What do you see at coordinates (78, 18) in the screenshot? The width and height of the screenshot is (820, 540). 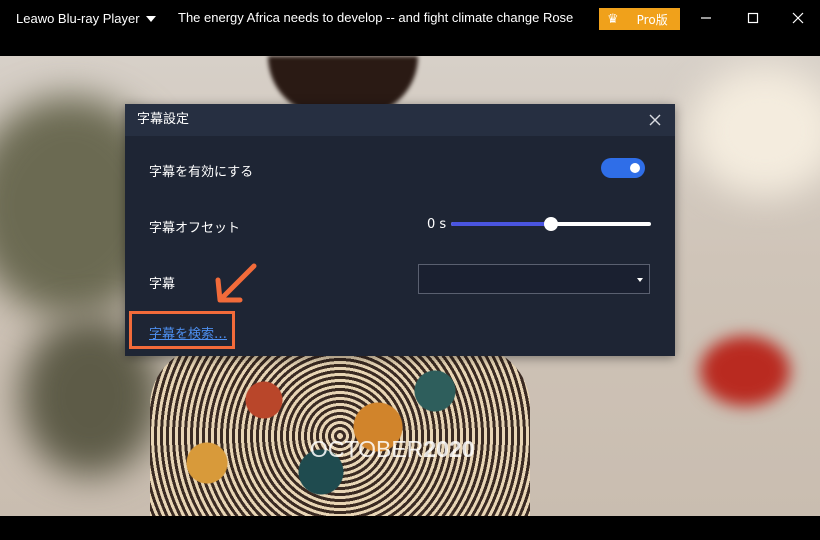 I see `app-name: Leawo Blu-ray Player` at bounding box center [78, 18].